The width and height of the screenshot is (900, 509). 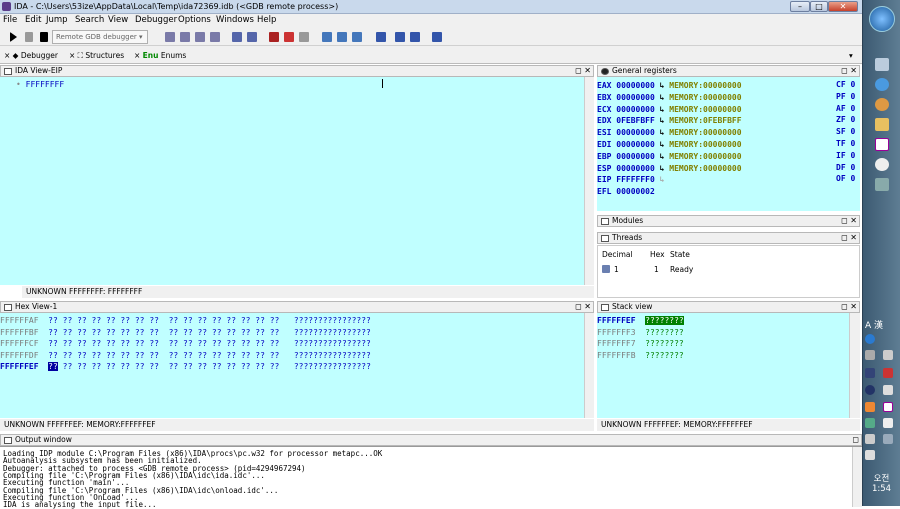 I want to click on register-row: EIP FFFFFFF0 ↳, so click(x=630, y=179).